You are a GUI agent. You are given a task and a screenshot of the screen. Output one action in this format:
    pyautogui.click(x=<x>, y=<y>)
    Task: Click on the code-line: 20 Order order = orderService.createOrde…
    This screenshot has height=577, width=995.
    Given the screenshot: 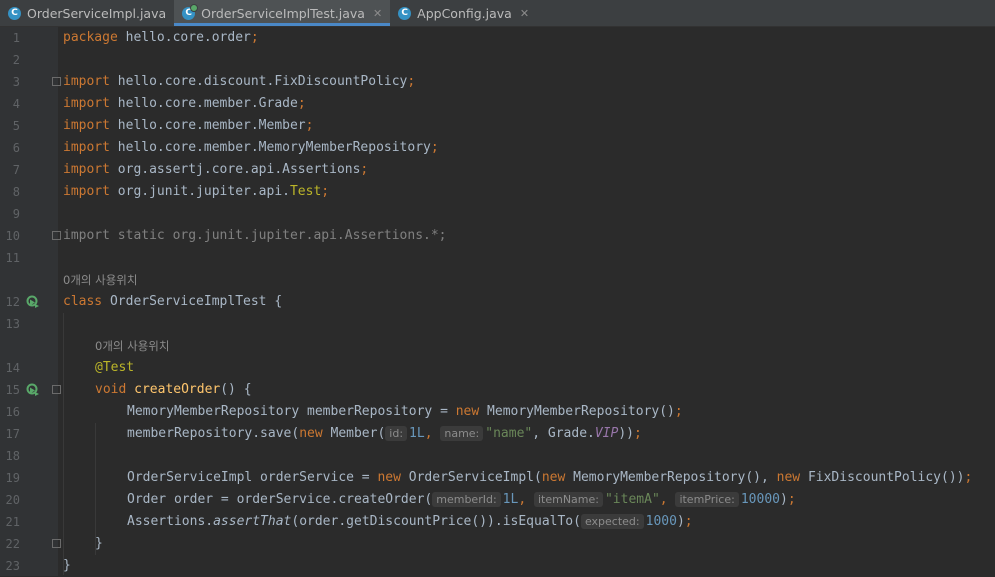 What is the action you would take?
    pyautogui.click(x=497, y=500)
    